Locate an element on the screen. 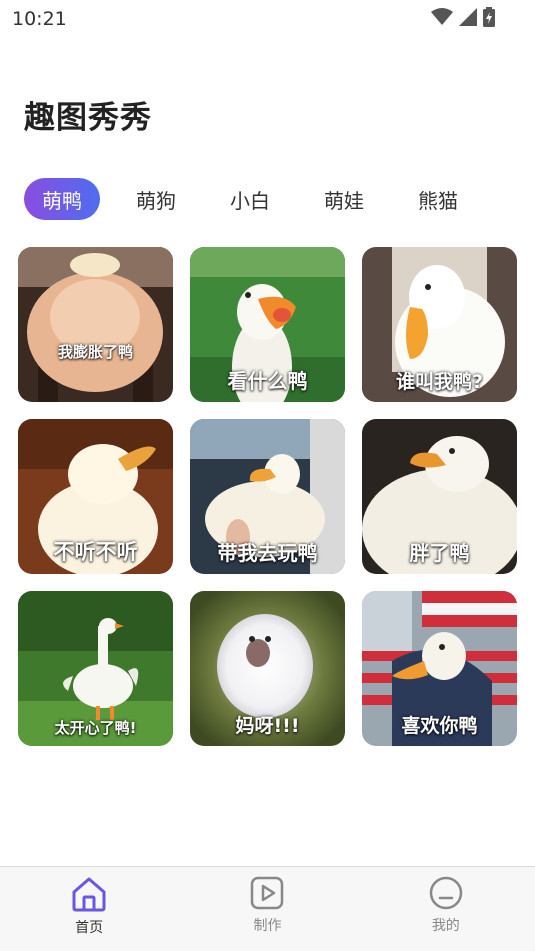  meme-card: 谁叫我鸭? is located at coordinates (439, 324).